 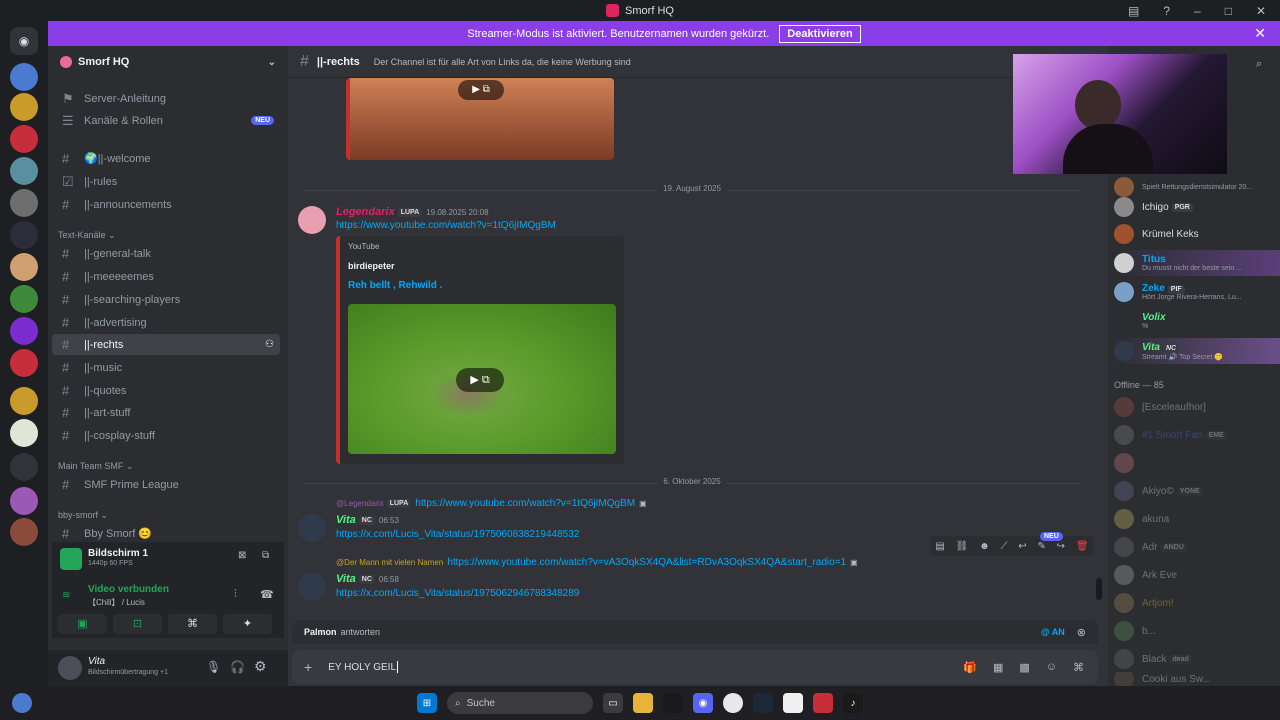 I want to click on channel-announcements: # ||-announcements, so click(x=166, y=204).